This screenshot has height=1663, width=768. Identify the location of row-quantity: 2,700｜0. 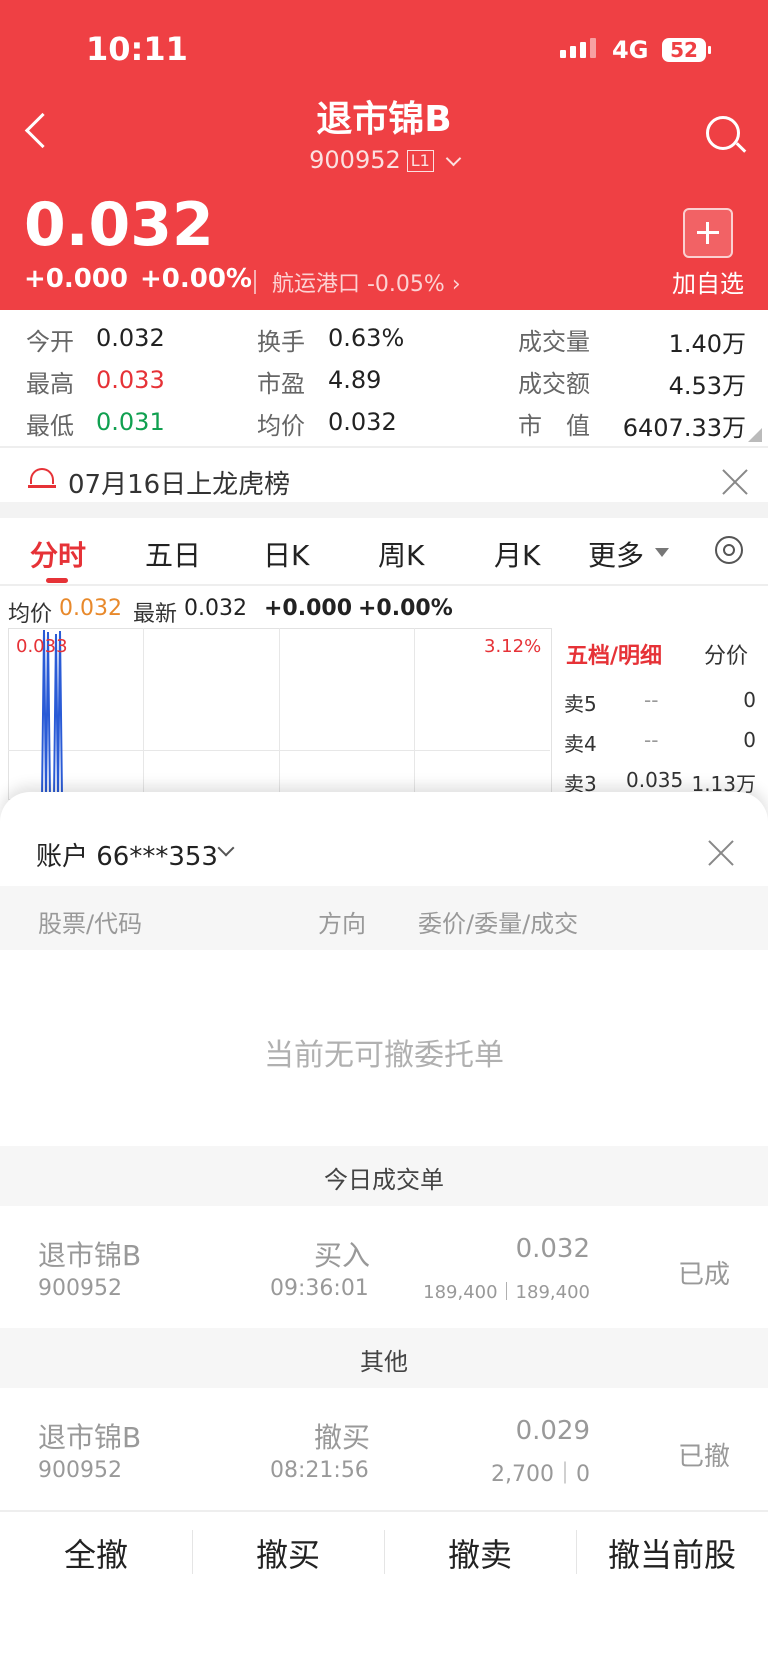
(540, 1474).